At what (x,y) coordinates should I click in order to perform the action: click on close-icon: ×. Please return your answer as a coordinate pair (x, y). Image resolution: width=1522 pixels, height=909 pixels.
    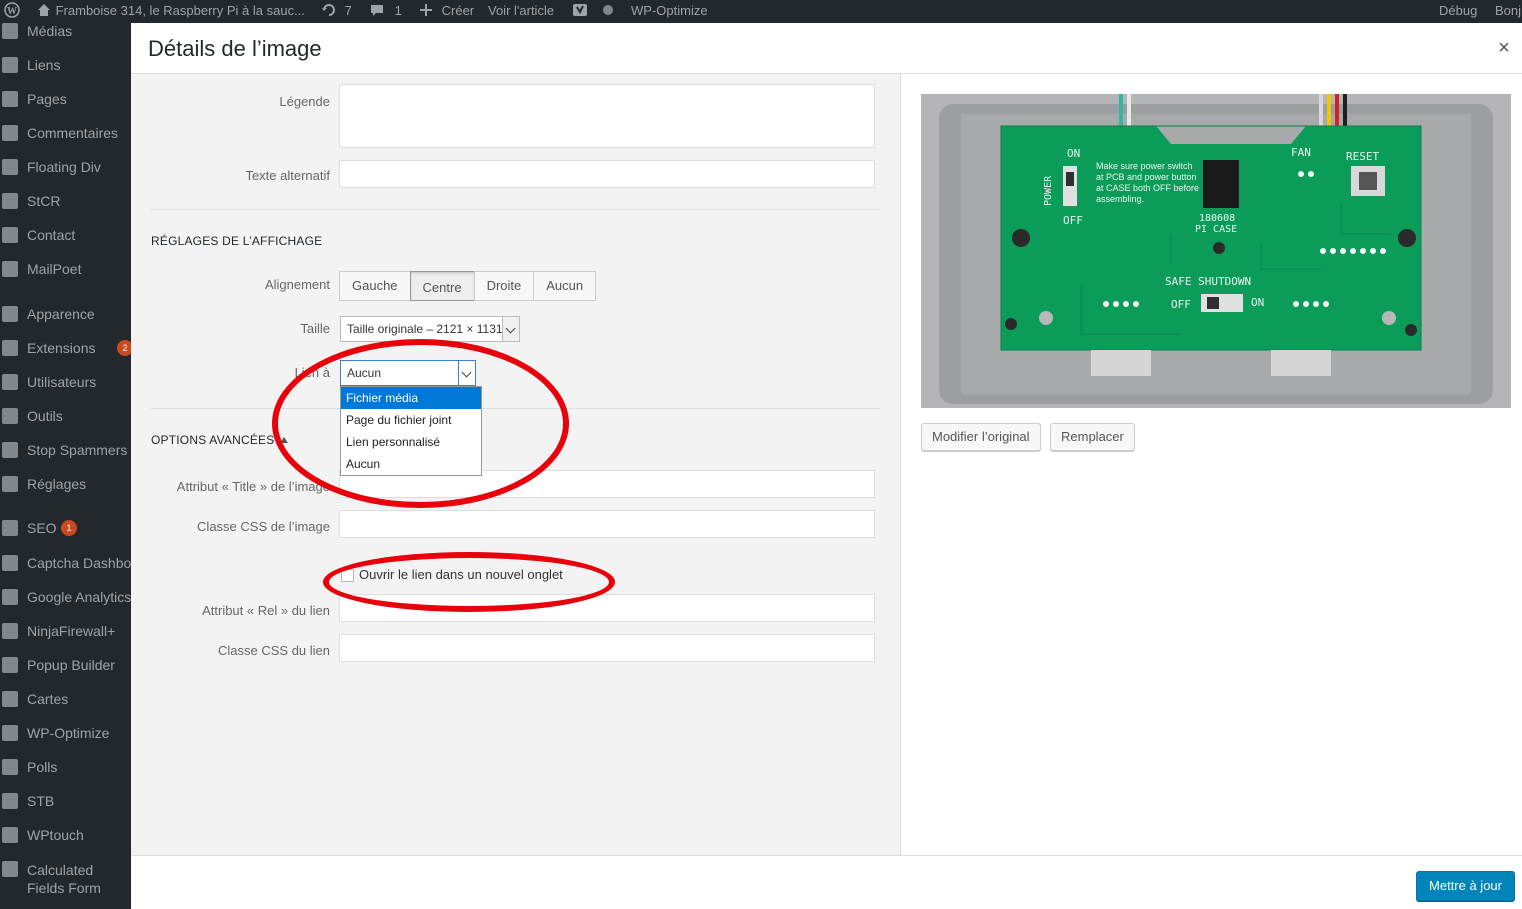
    Looking at the image, I should click on (1504, 48).